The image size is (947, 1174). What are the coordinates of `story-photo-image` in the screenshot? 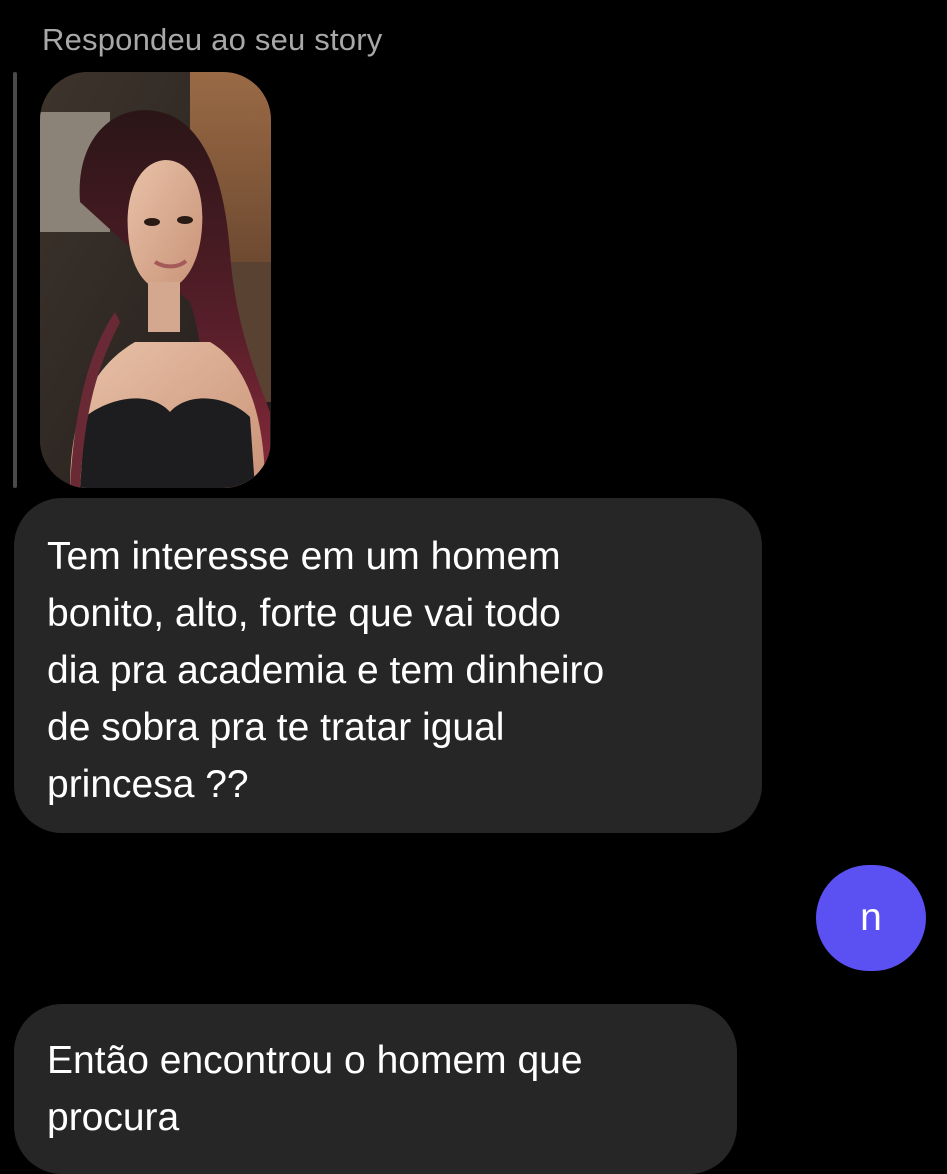 It's located at (155, 280).